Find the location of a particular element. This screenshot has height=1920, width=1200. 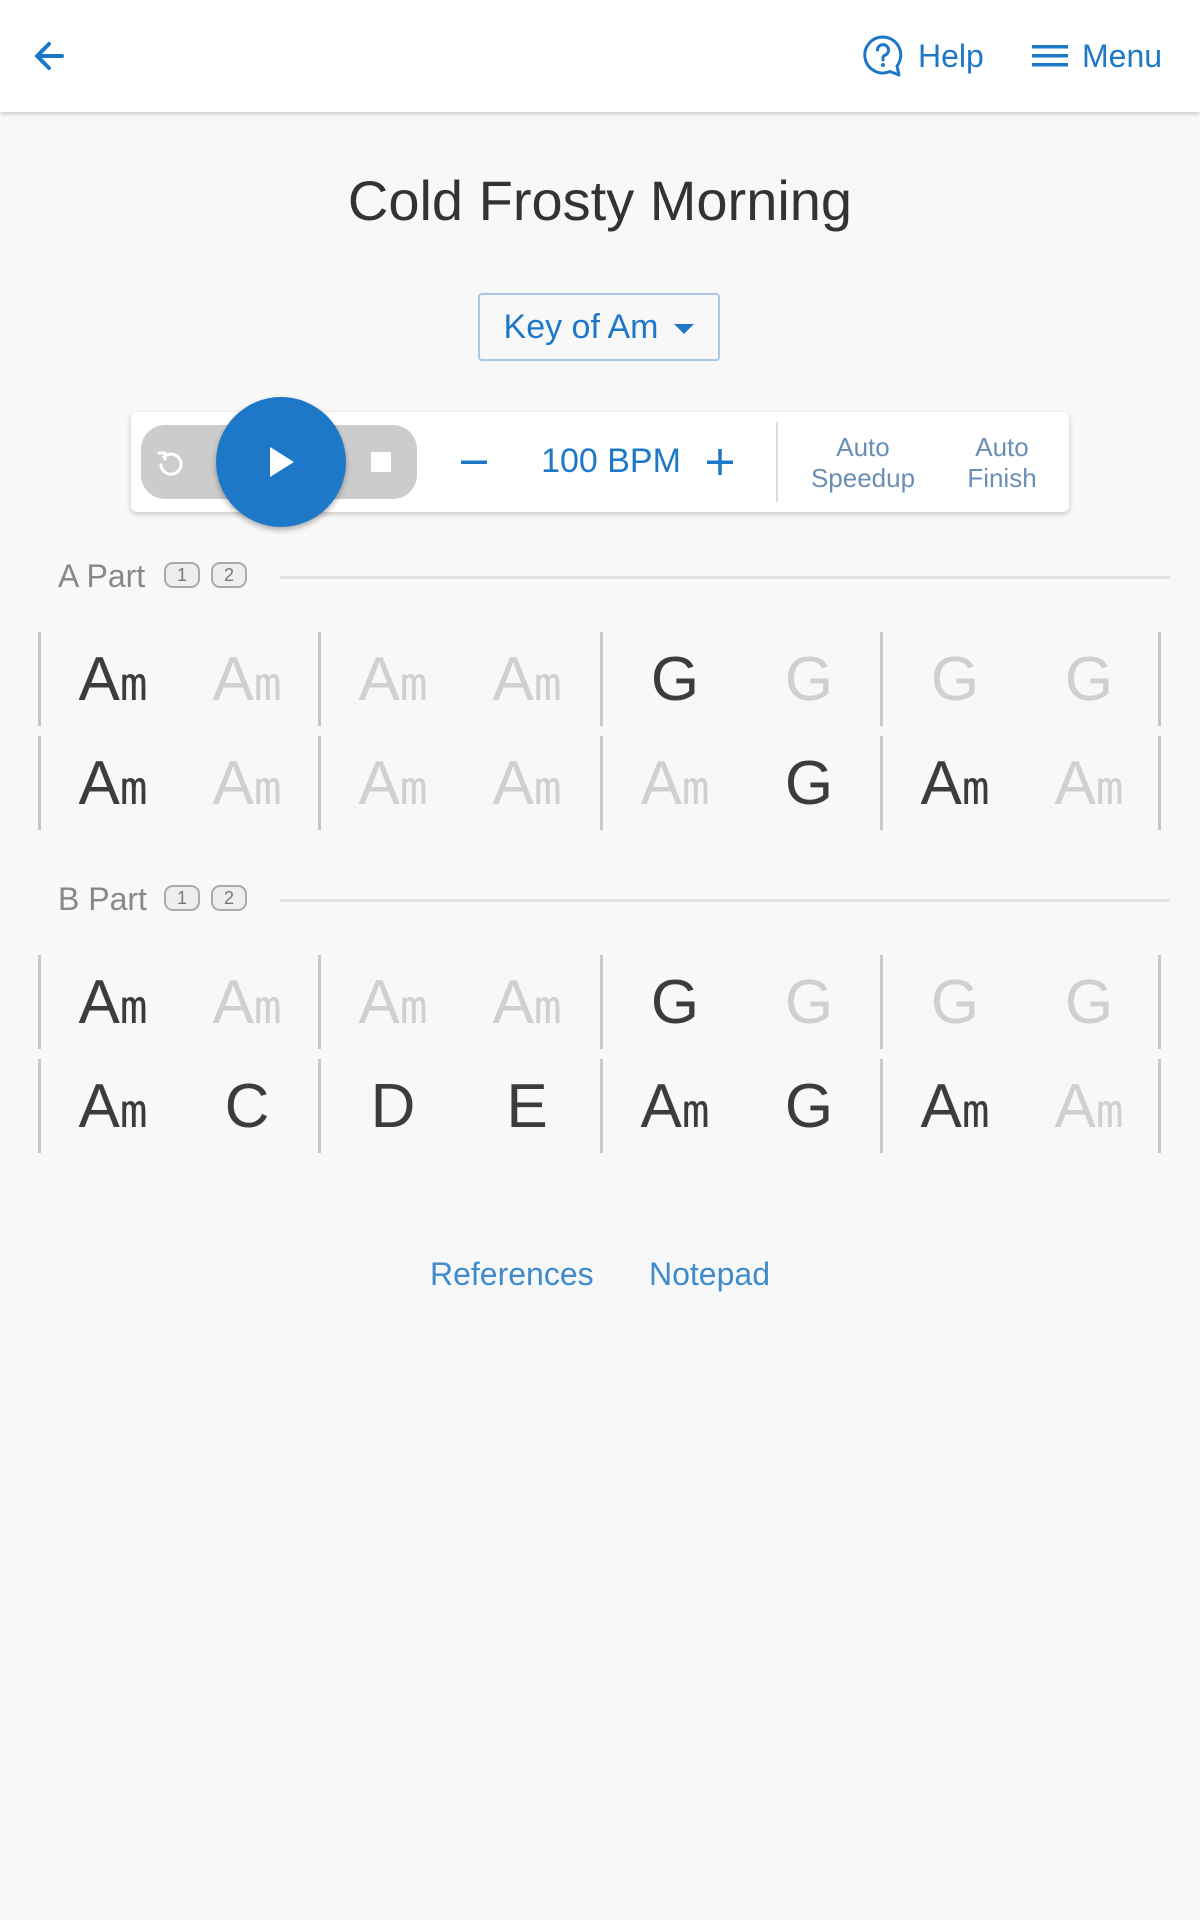

restart-button is located at coordinates (171, 464).